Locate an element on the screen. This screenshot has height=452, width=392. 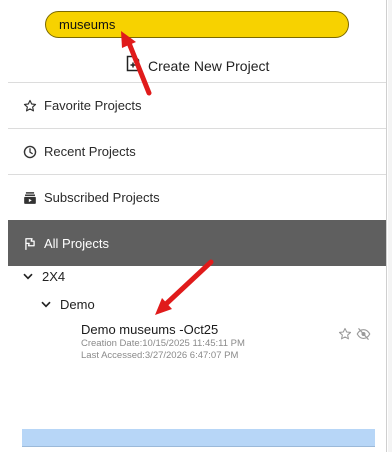
subscription-stack-icon is located at coordinates (30, 198).